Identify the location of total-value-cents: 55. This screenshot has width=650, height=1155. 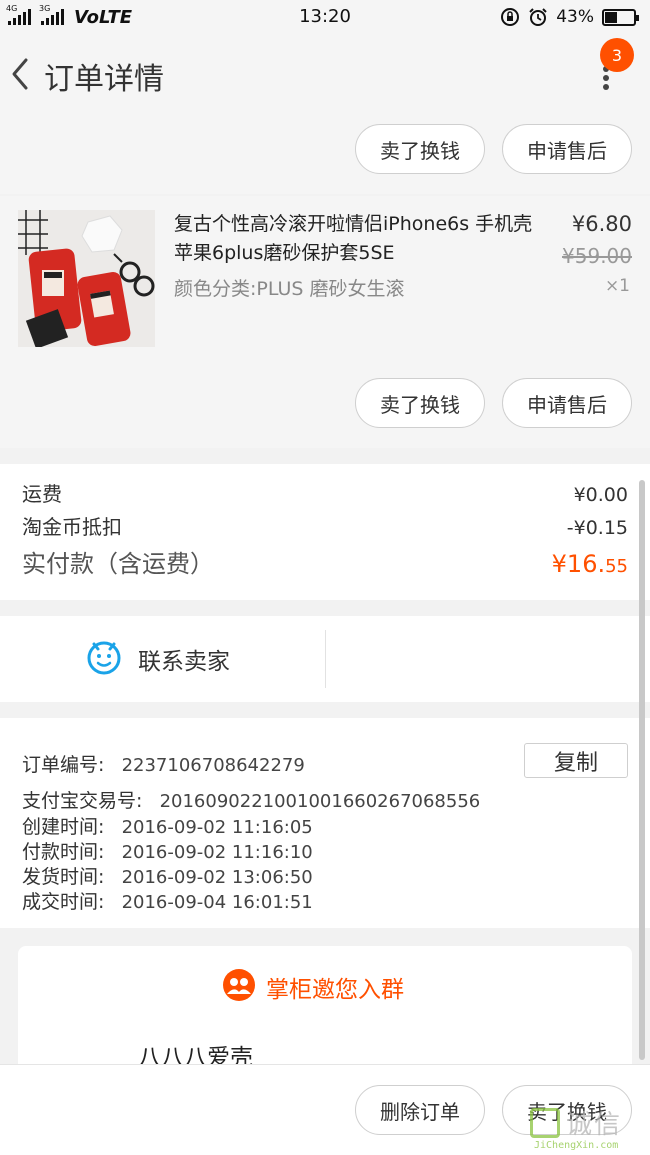
(616, 566).